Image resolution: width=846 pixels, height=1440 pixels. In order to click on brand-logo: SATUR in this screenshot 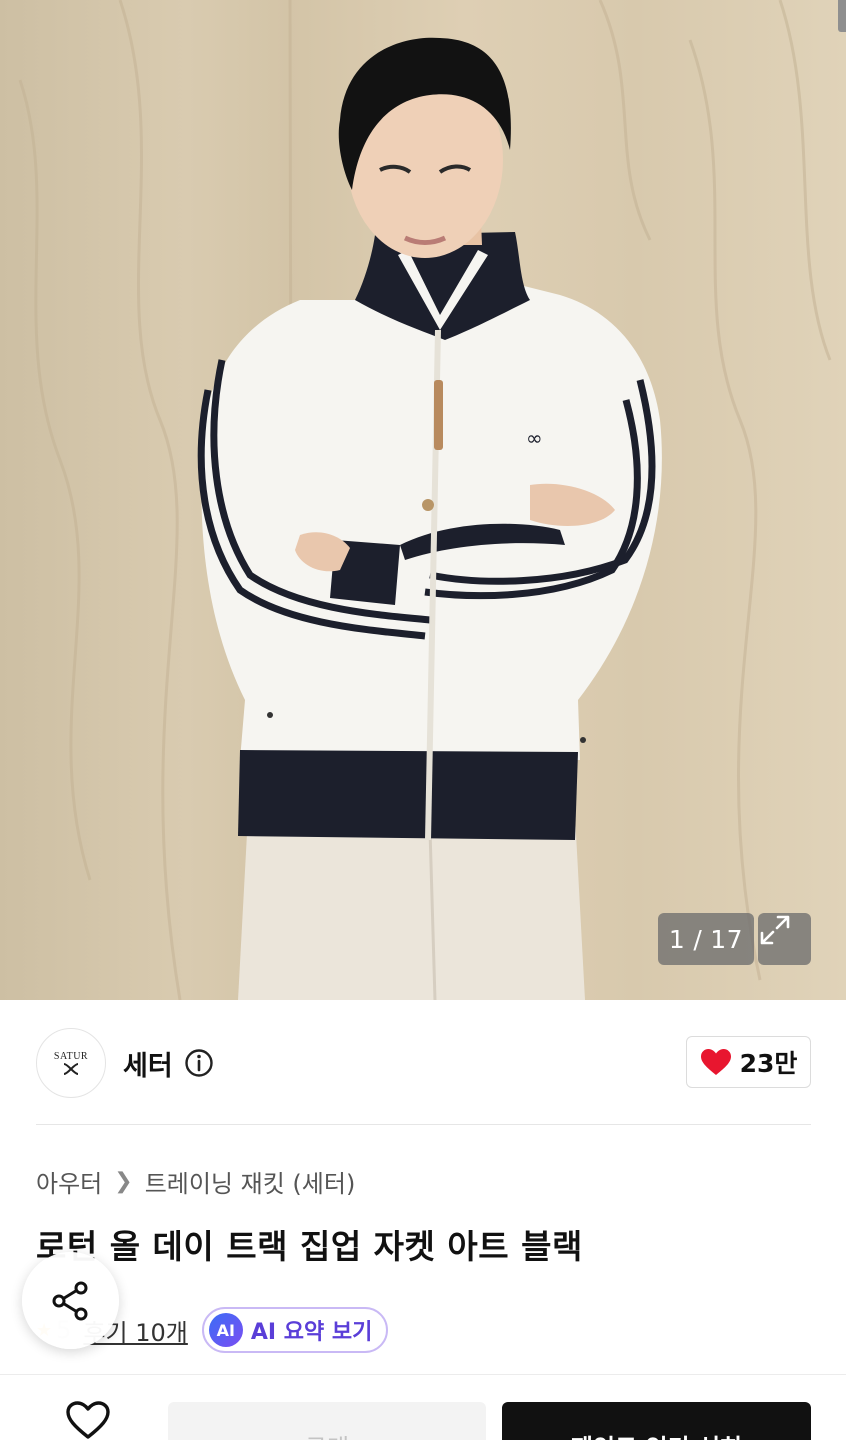, I will do `click(71, 1063)`.